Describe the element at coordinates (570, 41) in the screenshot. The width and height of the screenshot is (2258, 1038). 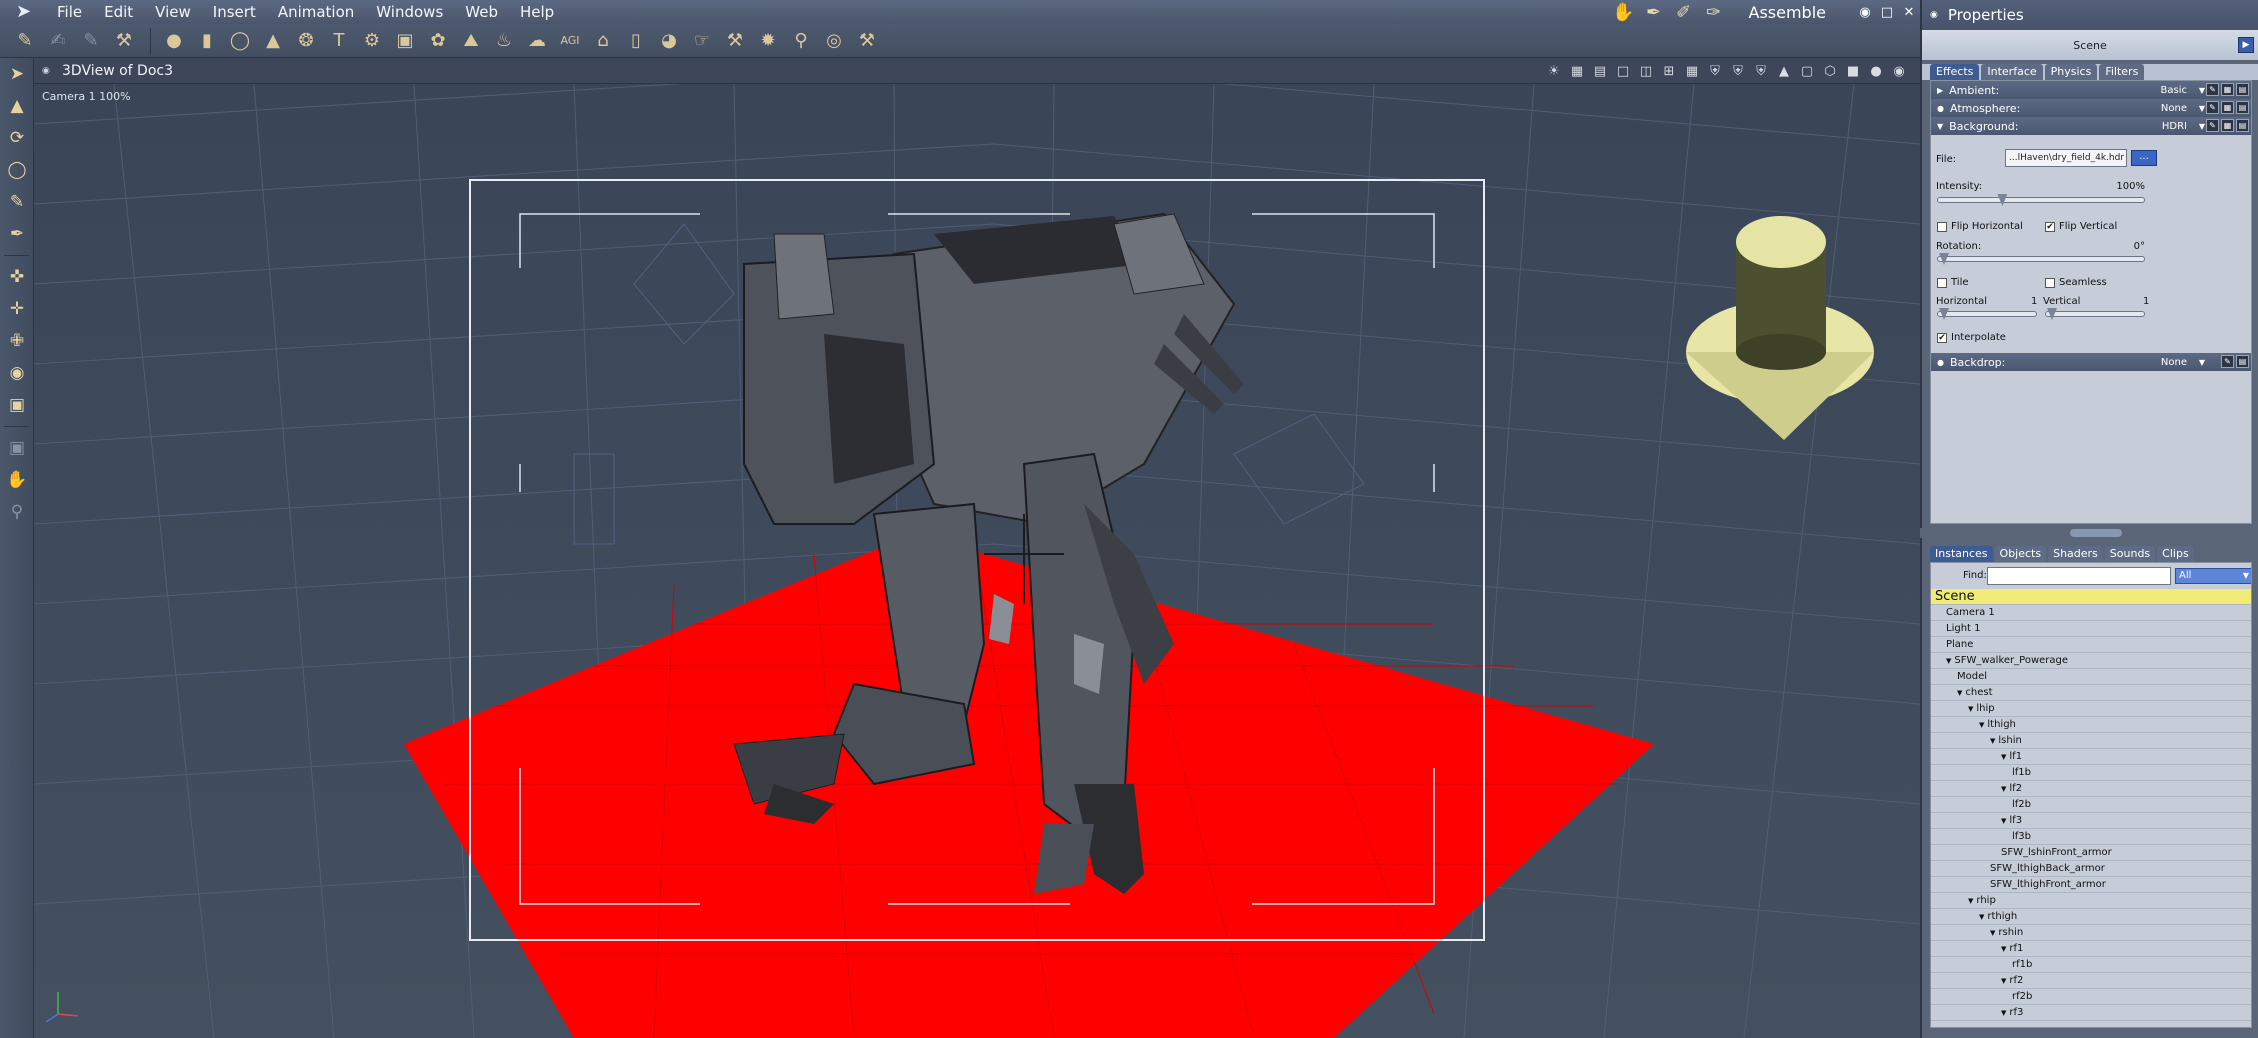
I see `agi-icon: AGI` at that location.